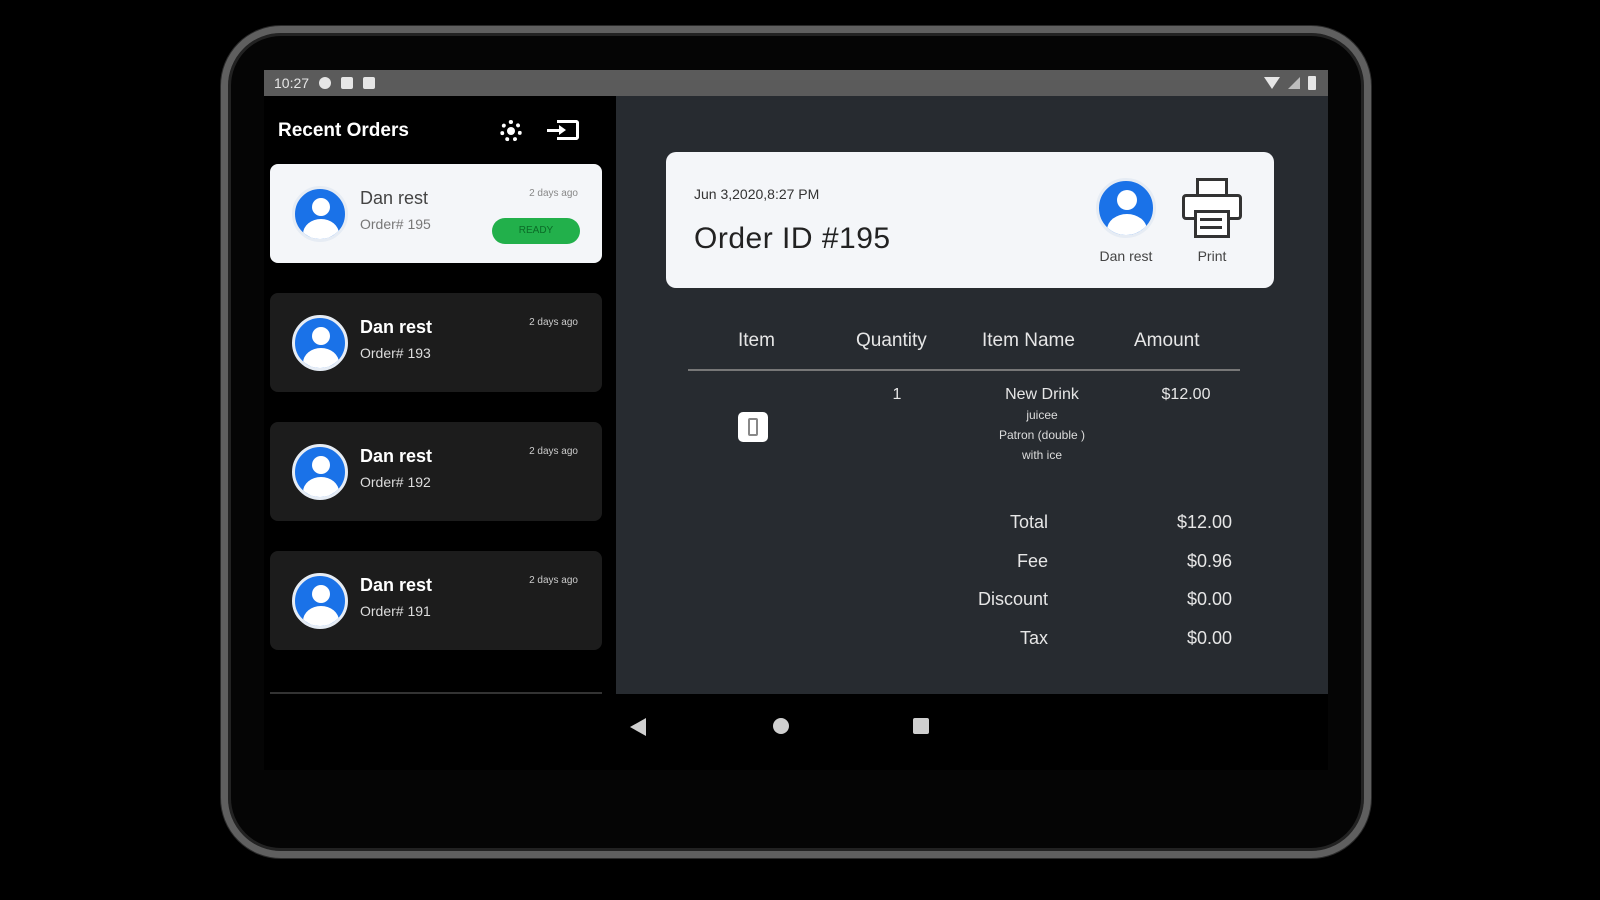 The height and width of the screenshot is (900, 1600). Describe the element at coordinates (395, 611) in the screenshot. I see `order-number: Order# 191` at that location.